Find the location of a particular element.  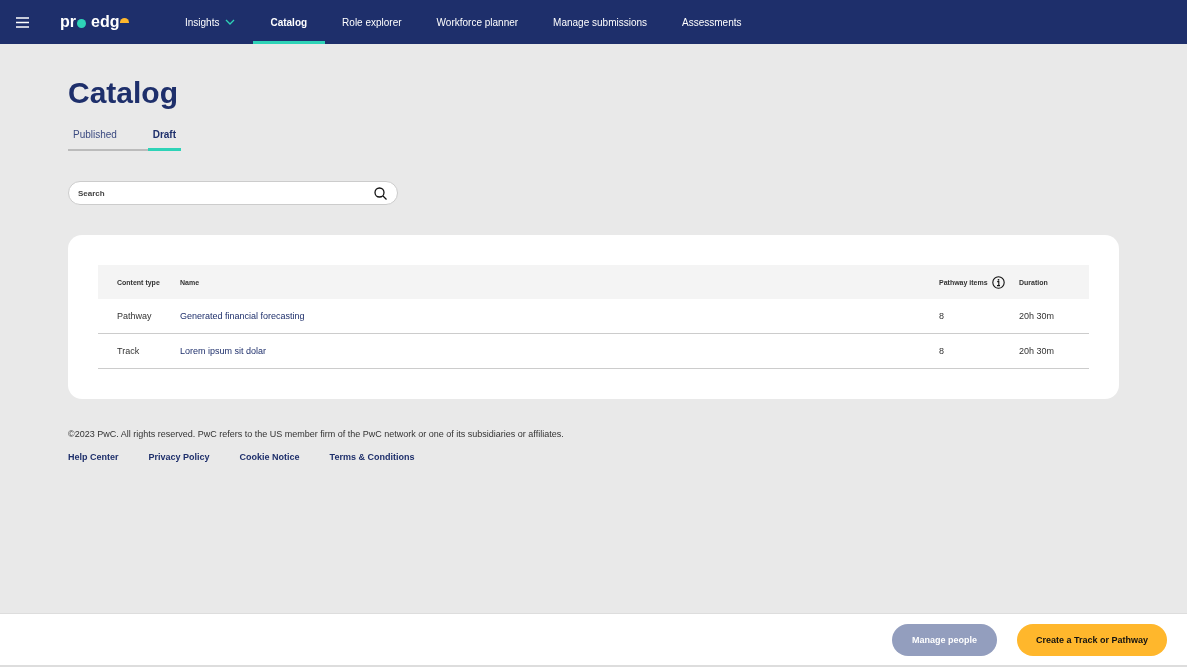

item-link: Lorem ipsum sit dolar is located at coordinates (223, 351).